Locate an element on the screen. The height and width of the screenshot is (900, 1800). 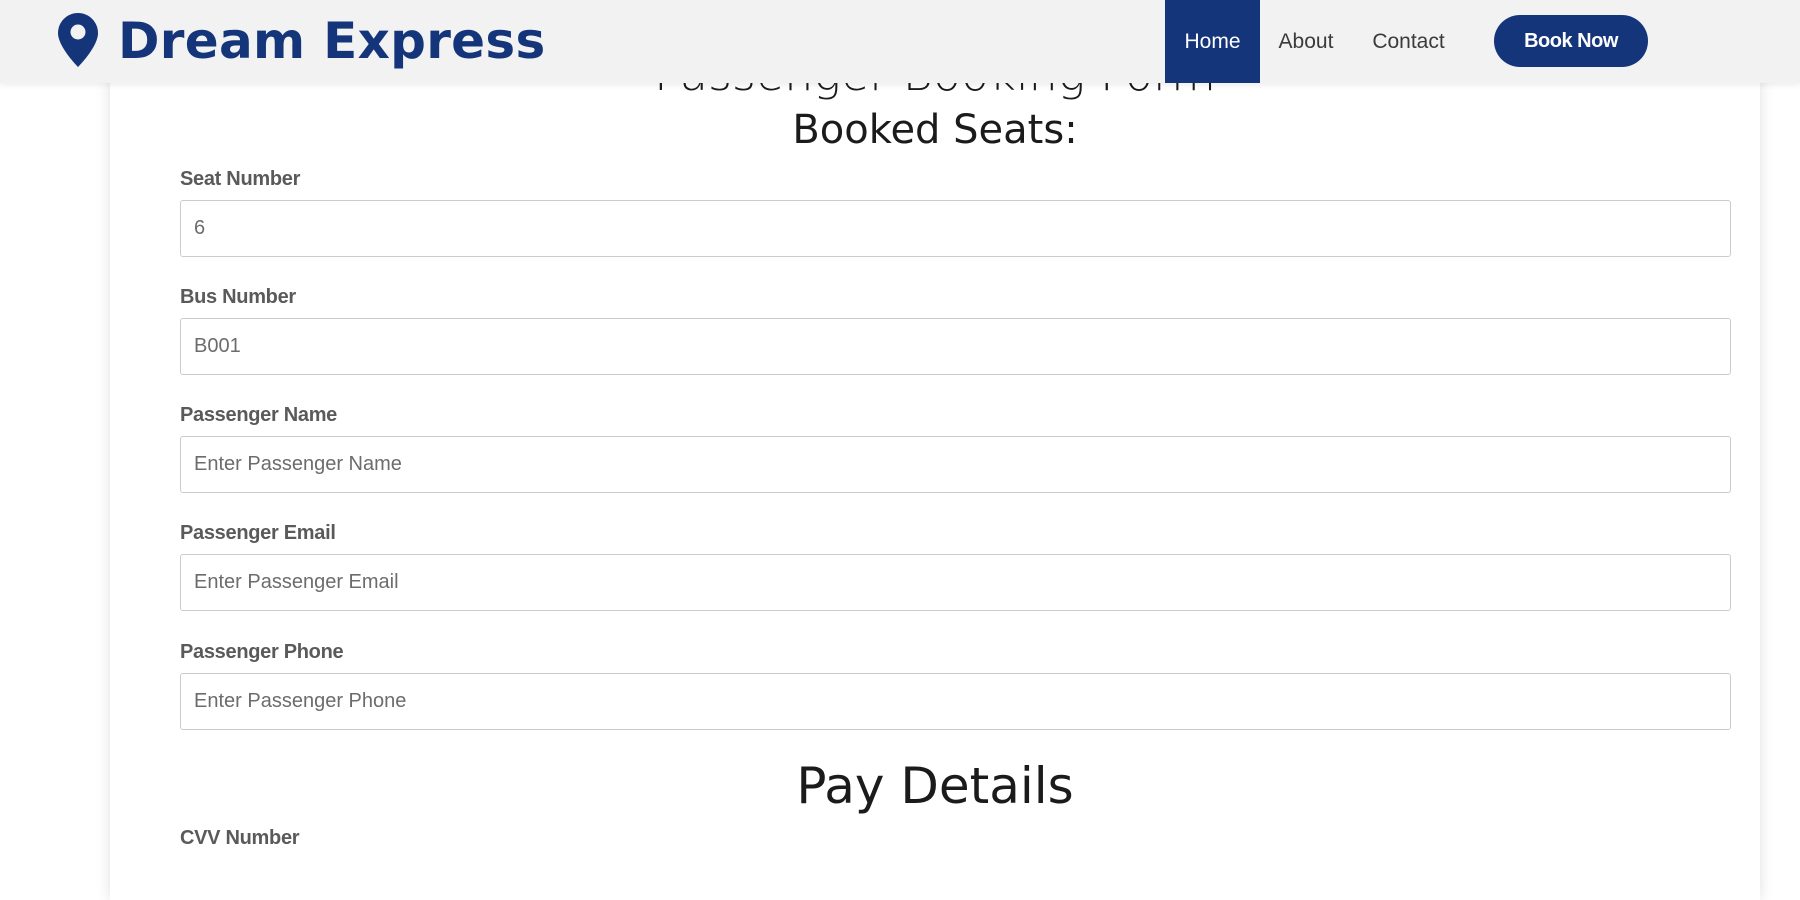
cvv-number-label: CVV Number is located at coordinates (240, 838).